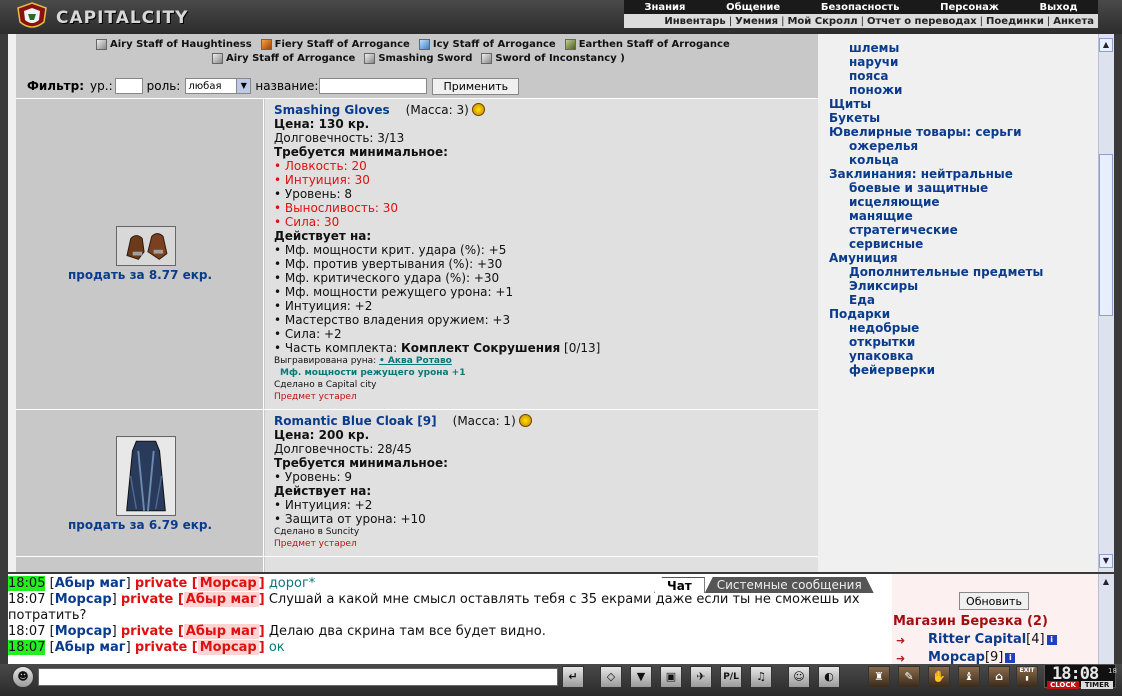 The height and width of the screenshot is (696, 1122). What do you see at coordinates (862, 300) in the screenshot?
I see `category-link: Еда` at bounding box center [862, 300].